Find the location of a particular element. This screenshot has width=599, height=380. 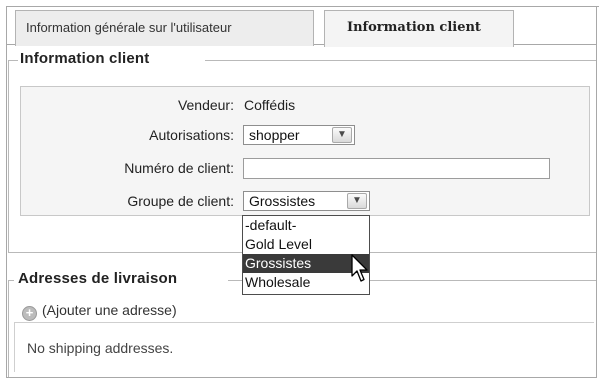

panel-frame-right is located at coordinates (596, 192).